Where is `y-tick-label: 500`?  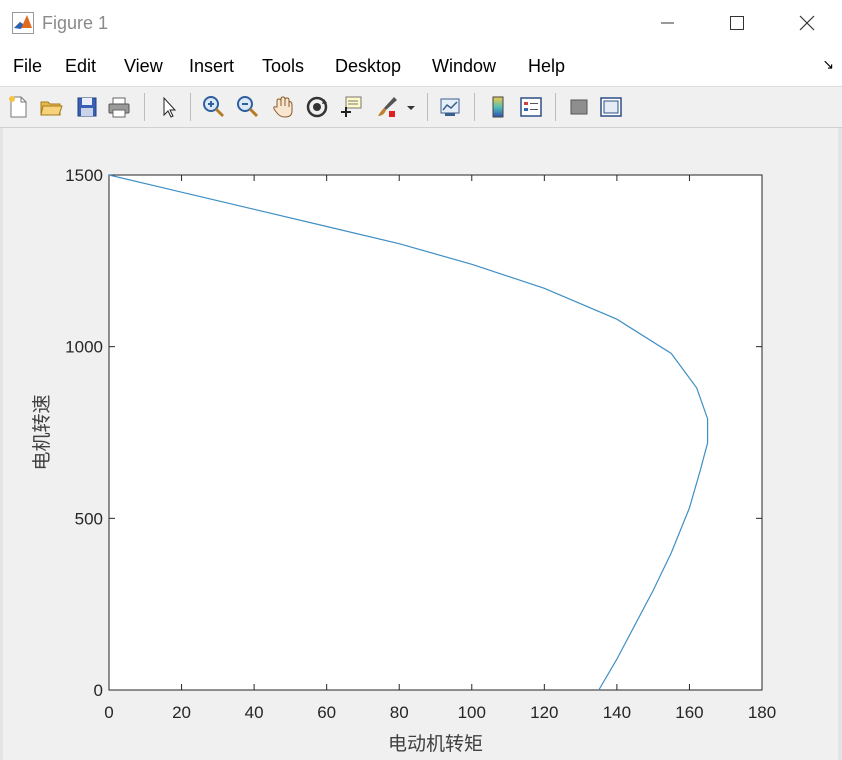
y-tick-label: 500 is located at coordinates (89, 518).